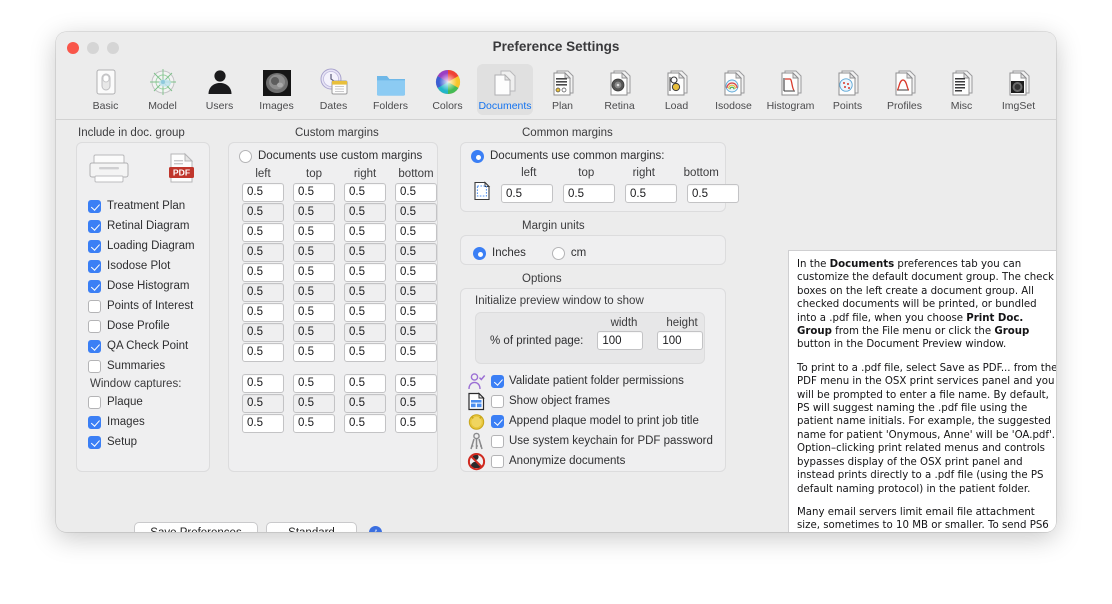  What do you see at coordinates (390, 89) in the screenshot?
I see `toolbar-tab-folders: Folders` at bounding box center [390, 89].